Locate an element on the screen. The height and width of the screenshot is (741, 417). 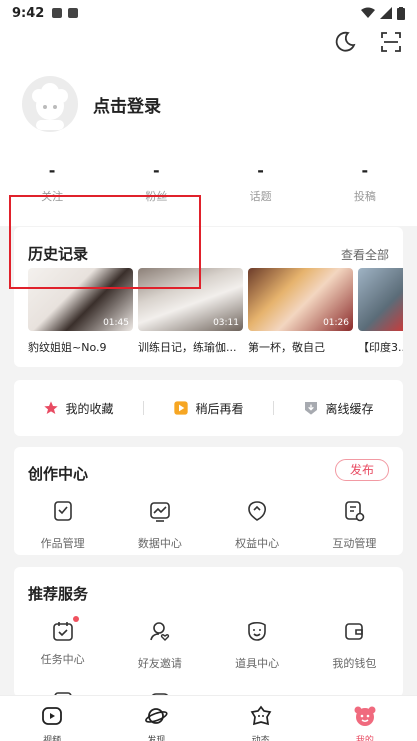
favorites-button: 我的收藏 is located at coordinates (78, 408).